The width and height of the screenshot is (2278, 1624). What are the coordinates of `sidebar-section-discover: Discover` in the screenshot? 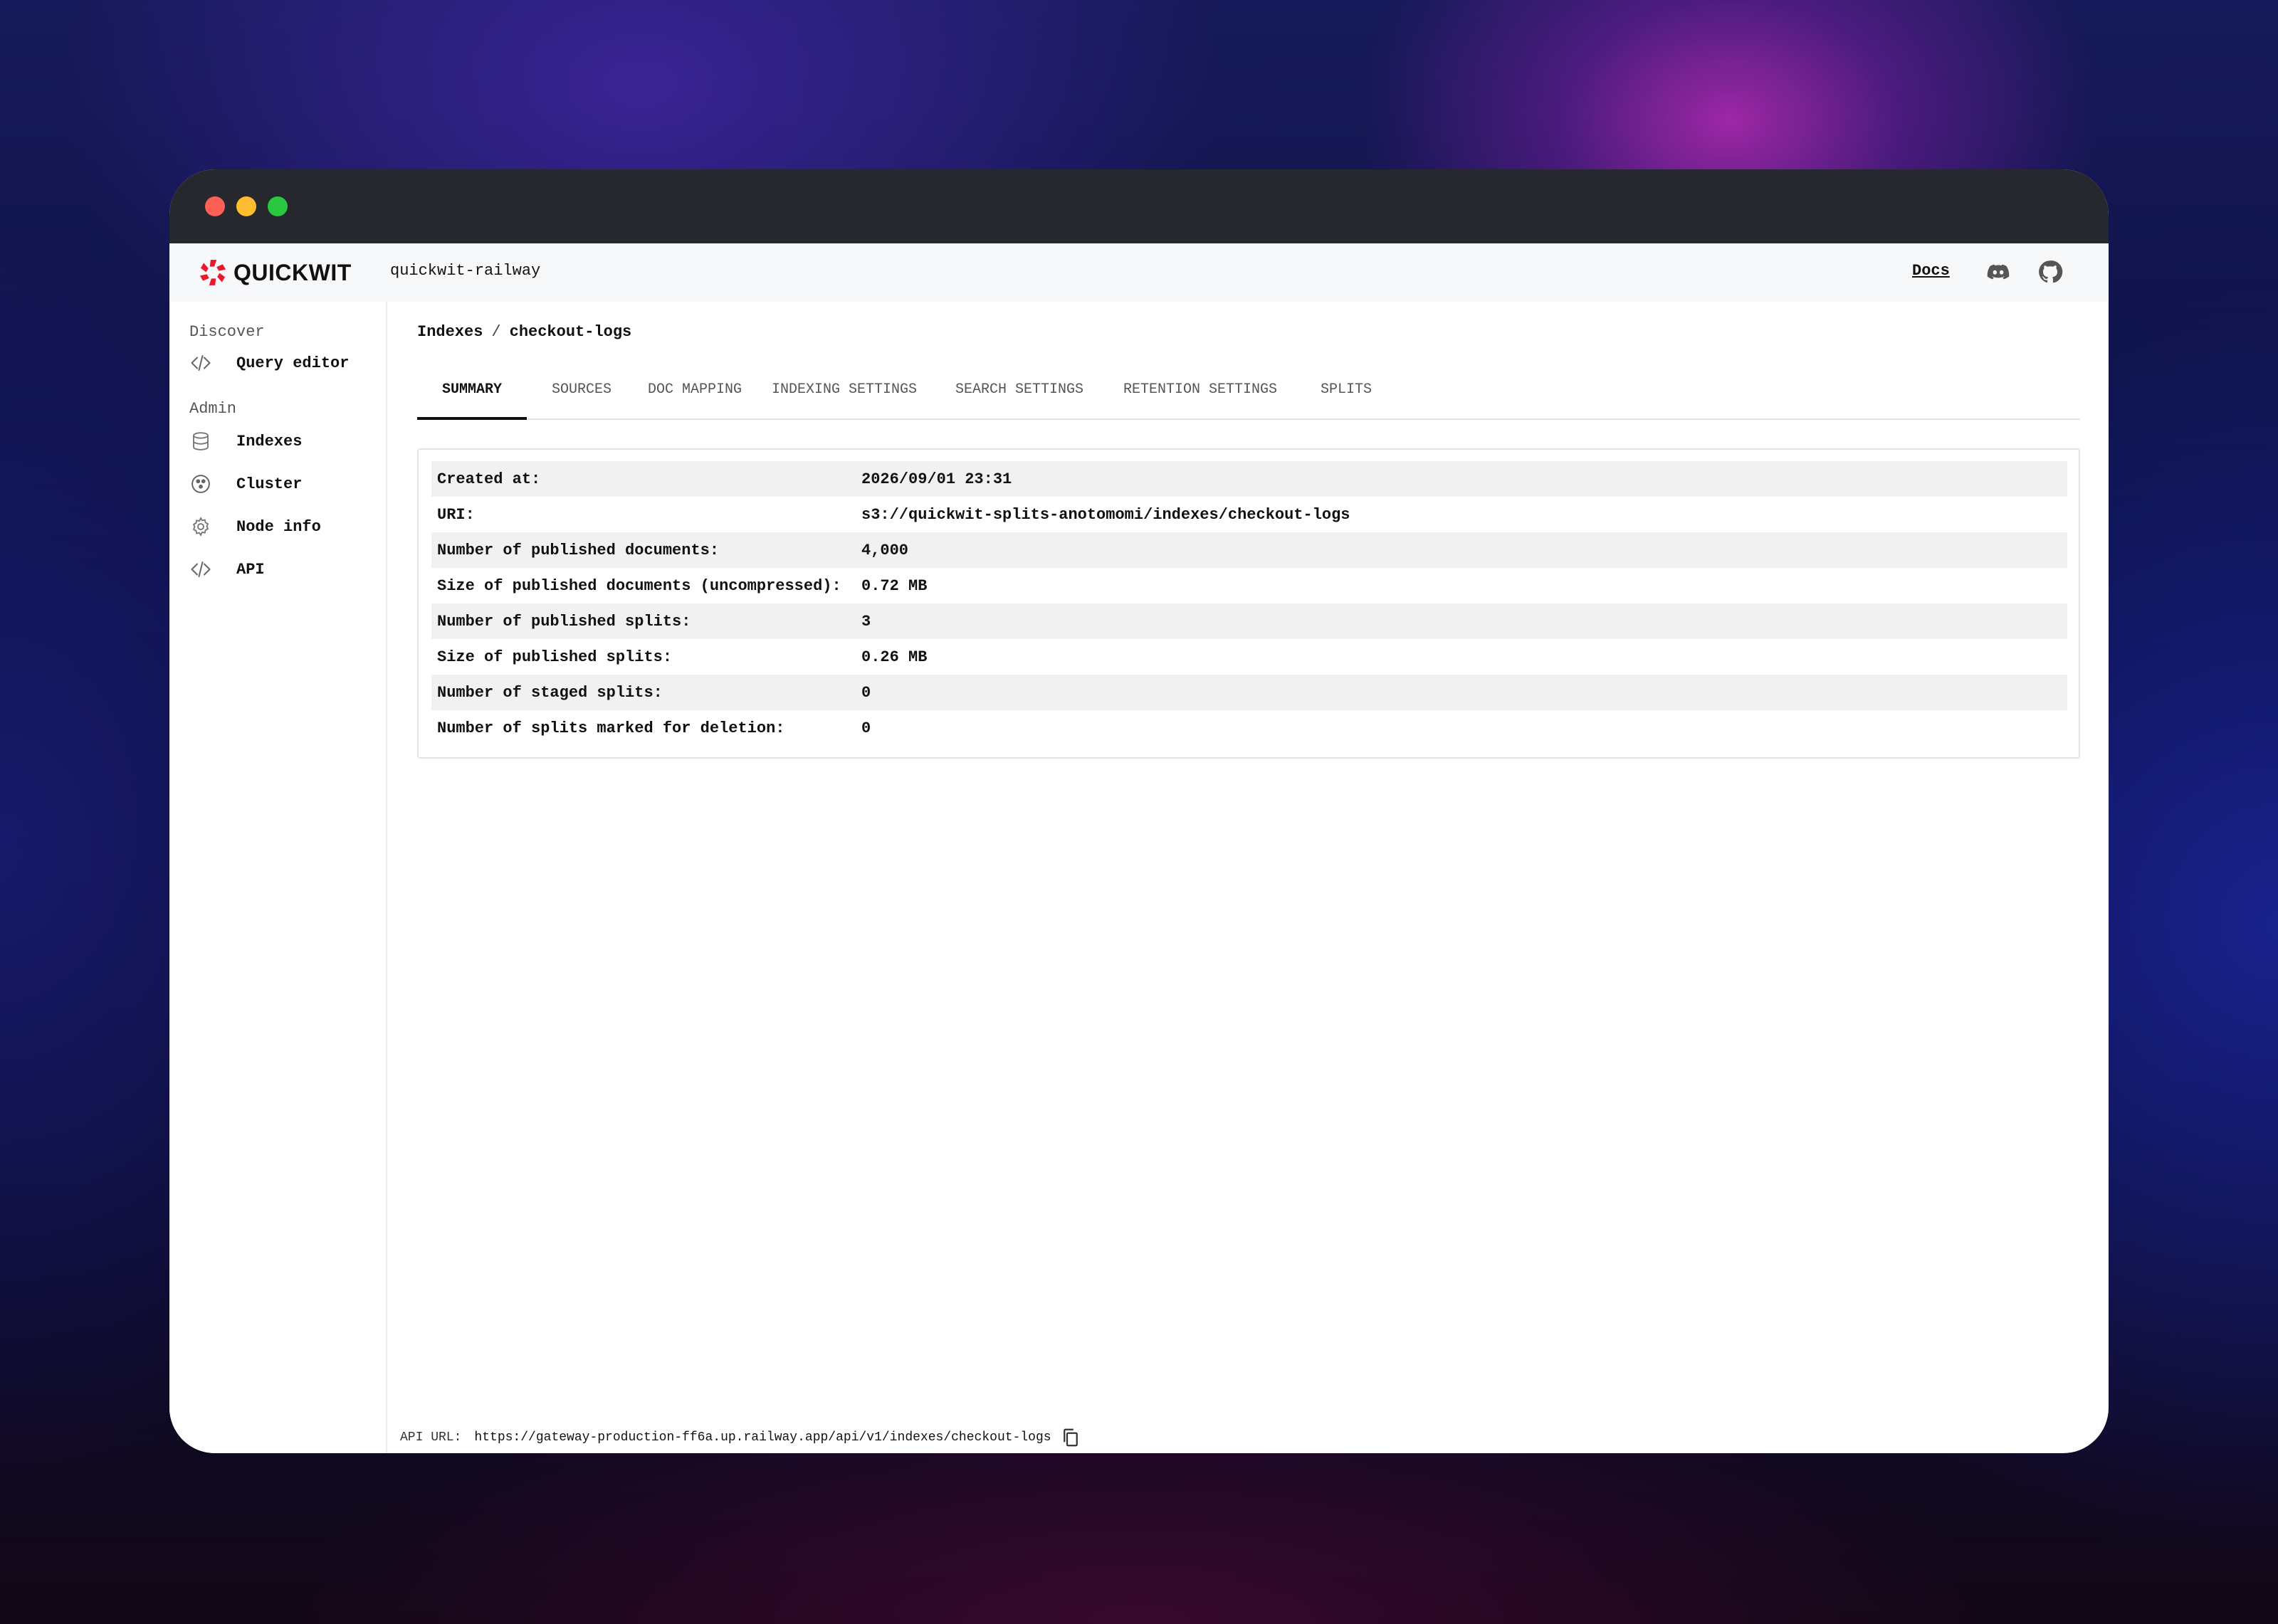 It's located at (227, 332).